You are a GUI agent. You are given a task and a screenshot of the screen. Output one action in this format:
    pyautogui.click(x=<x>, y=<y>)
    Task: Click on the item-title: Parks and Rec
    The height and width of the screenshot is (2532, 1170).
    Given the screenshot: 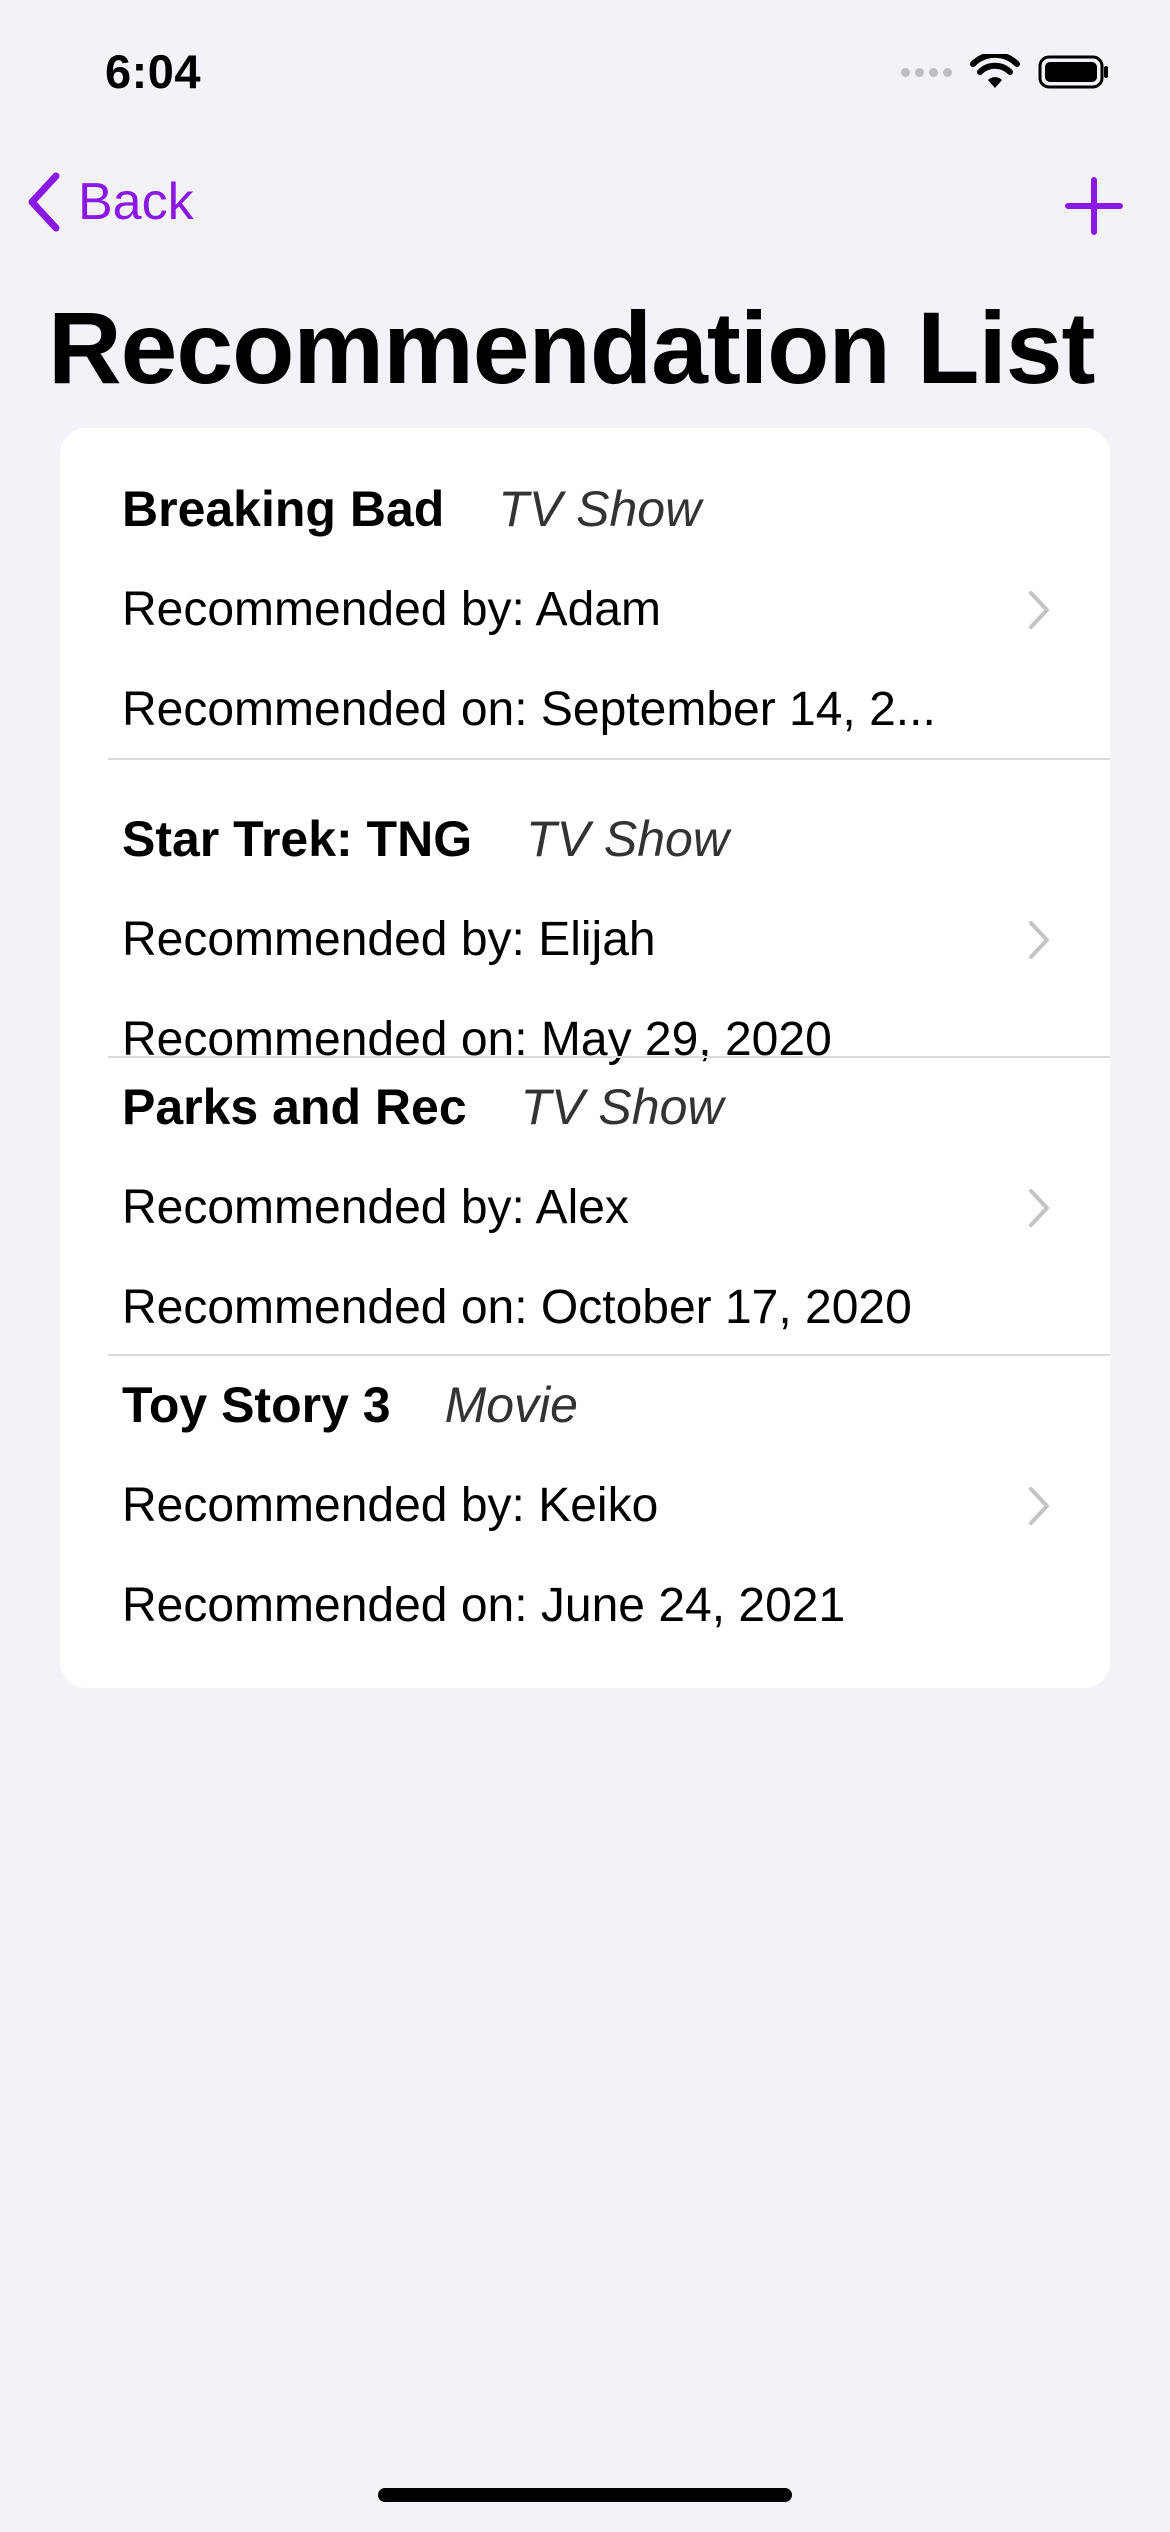 What is the action you would take?
    pyautogui.click(x=294, y=1107)
    